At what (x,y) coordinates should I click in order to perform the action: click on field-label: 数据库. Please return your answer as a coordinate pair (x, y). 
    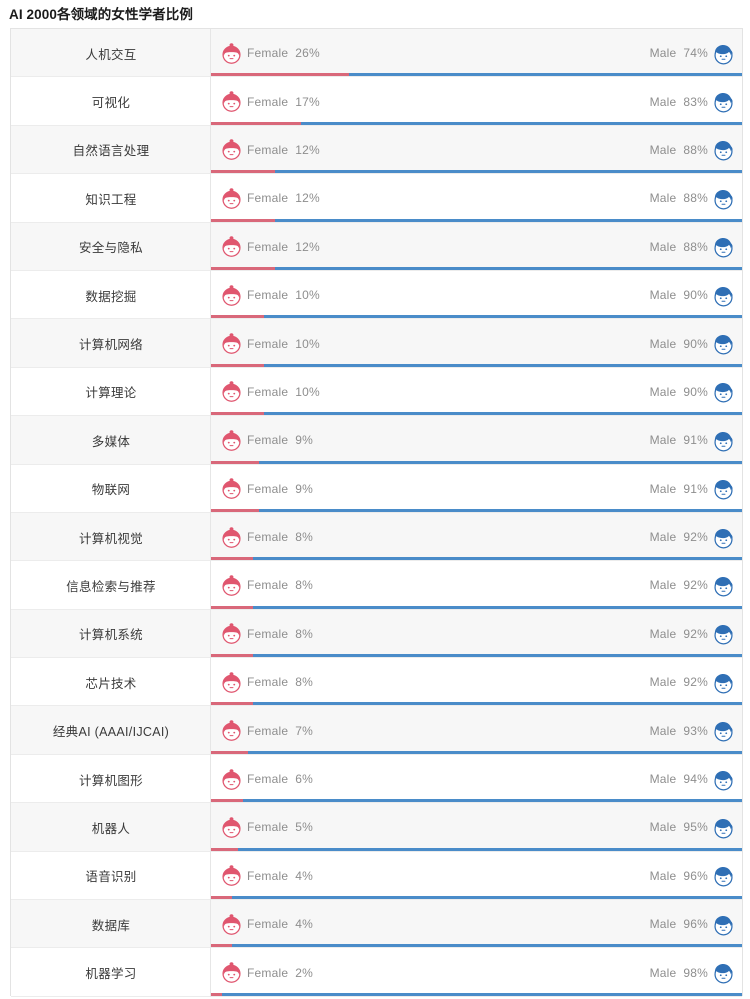
    Looking at the image, I should click on (111, 925).